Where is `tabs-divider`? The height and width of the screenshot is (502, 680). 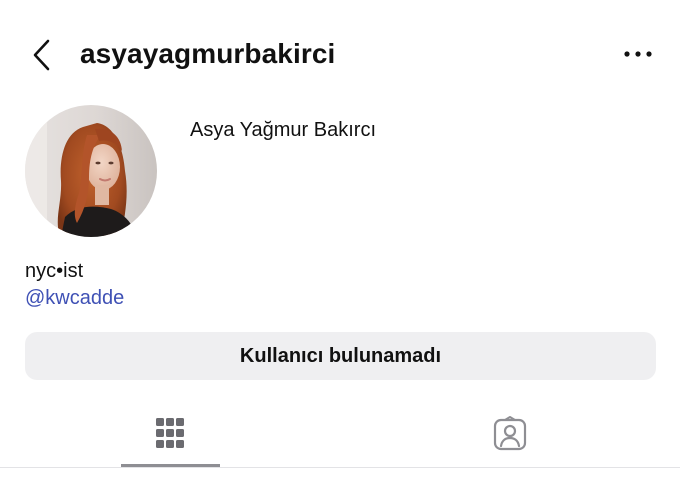
tabs-divider is located at coordinates (340, 467).